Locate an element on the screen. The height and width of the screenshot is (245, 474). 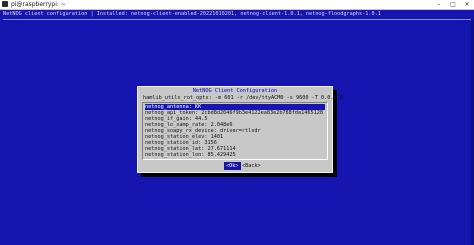
maximize-button: □ is located at coordinates (453, 4).